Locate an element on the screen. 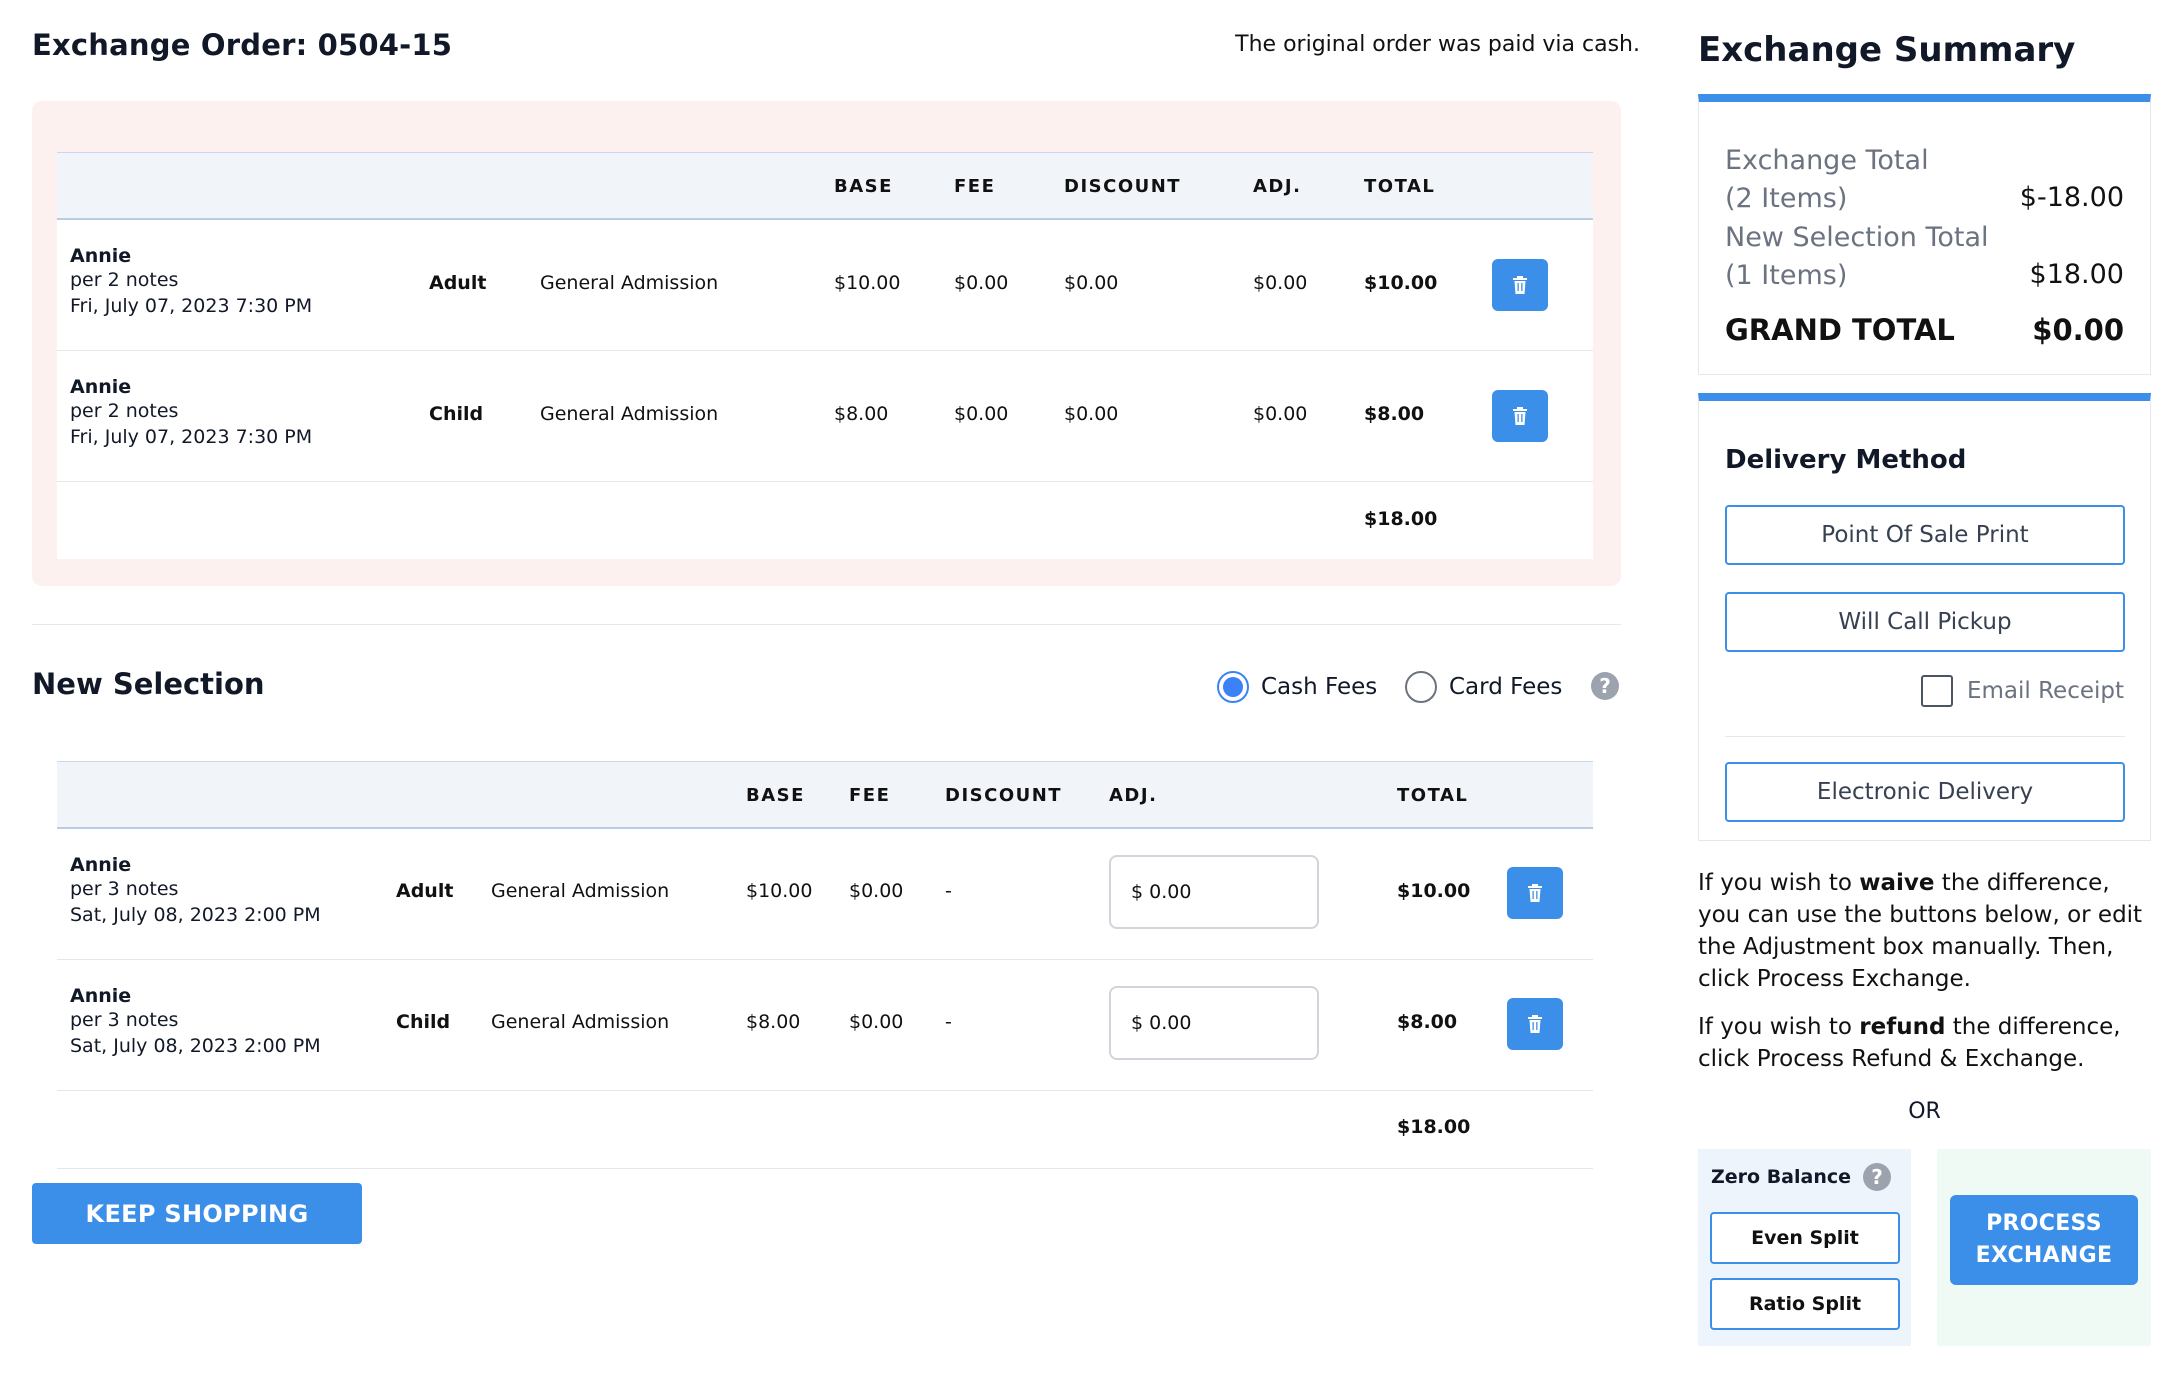 The image size is (2174, 1398). ratio-split-button: Ratio Split is located at coordinates (1805, 1304).